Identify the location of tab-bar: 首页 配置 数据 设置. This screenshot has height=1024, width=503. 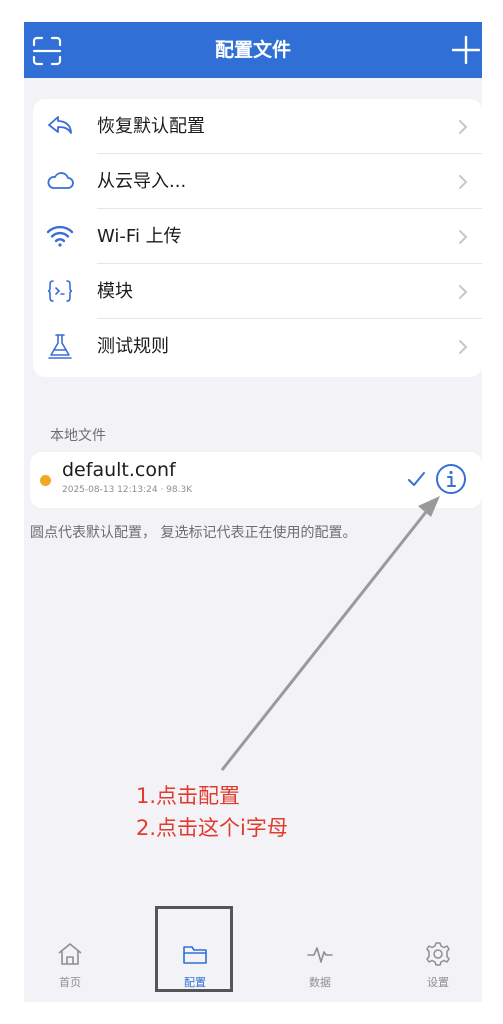
(253, 967).